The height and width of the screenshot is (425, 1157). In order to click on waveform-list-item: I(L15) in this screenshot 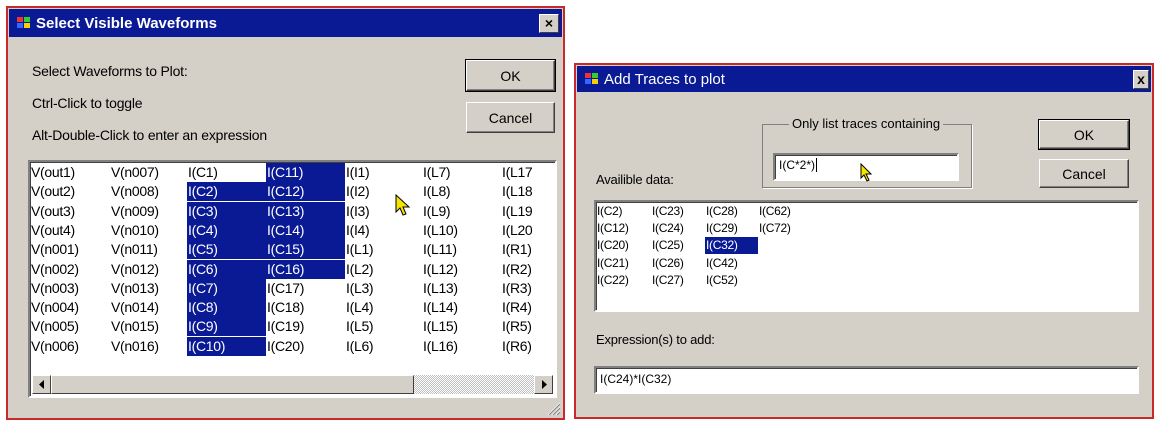, I will do `click(461, 326)`.